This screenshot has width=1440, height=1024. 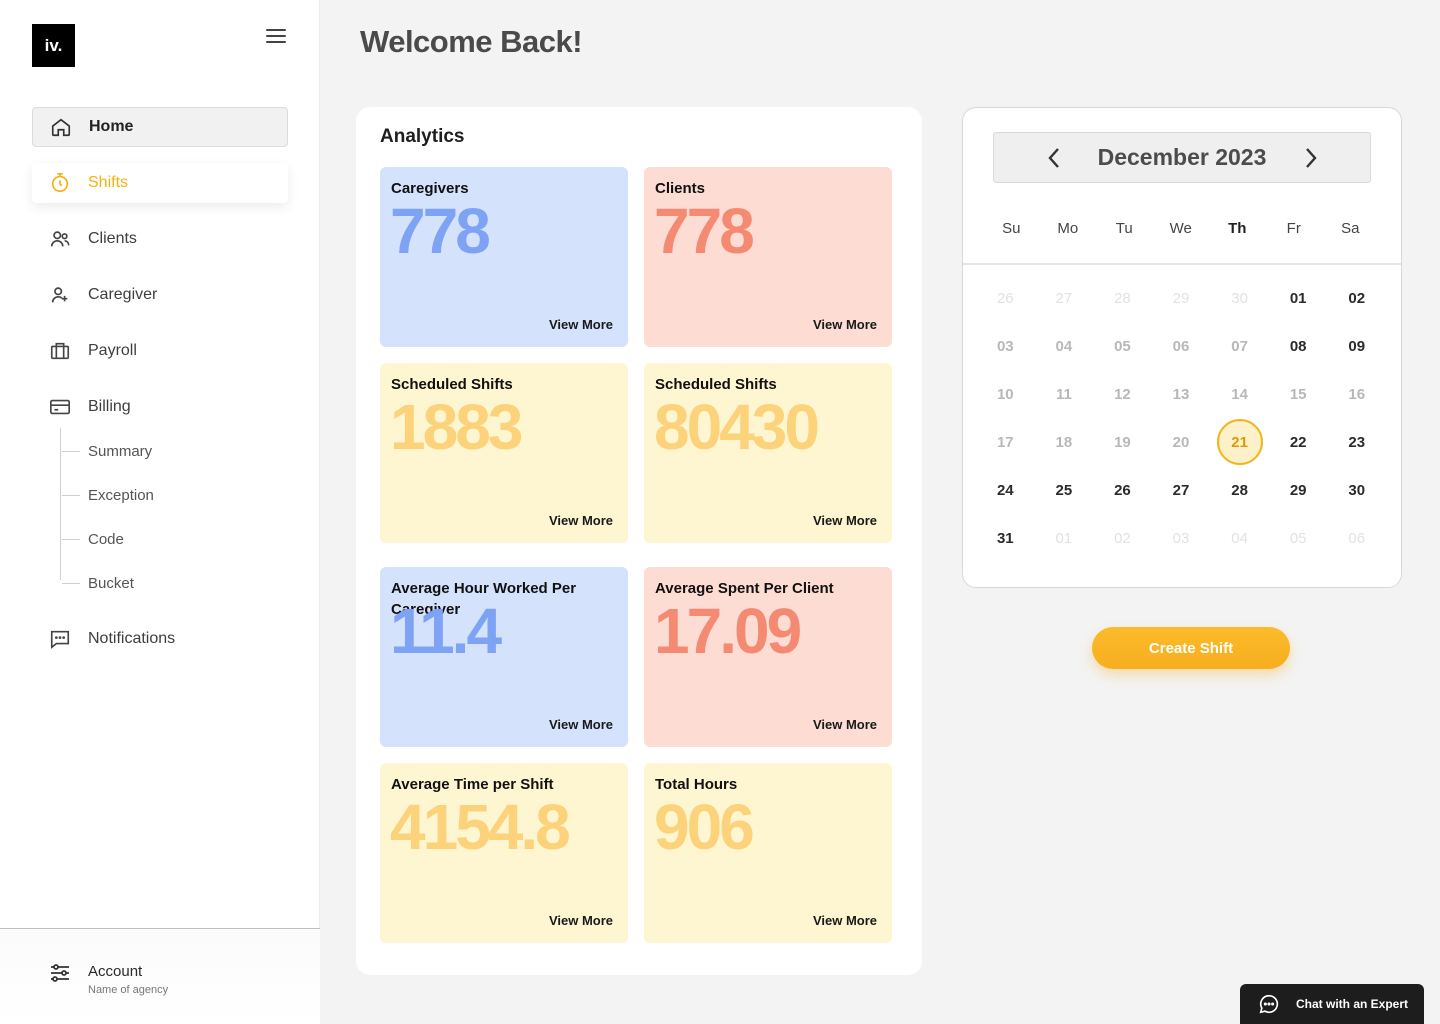 I want to click on chat-with-expert-button: Chat with an Expert, so click(x=1332, y=1004).